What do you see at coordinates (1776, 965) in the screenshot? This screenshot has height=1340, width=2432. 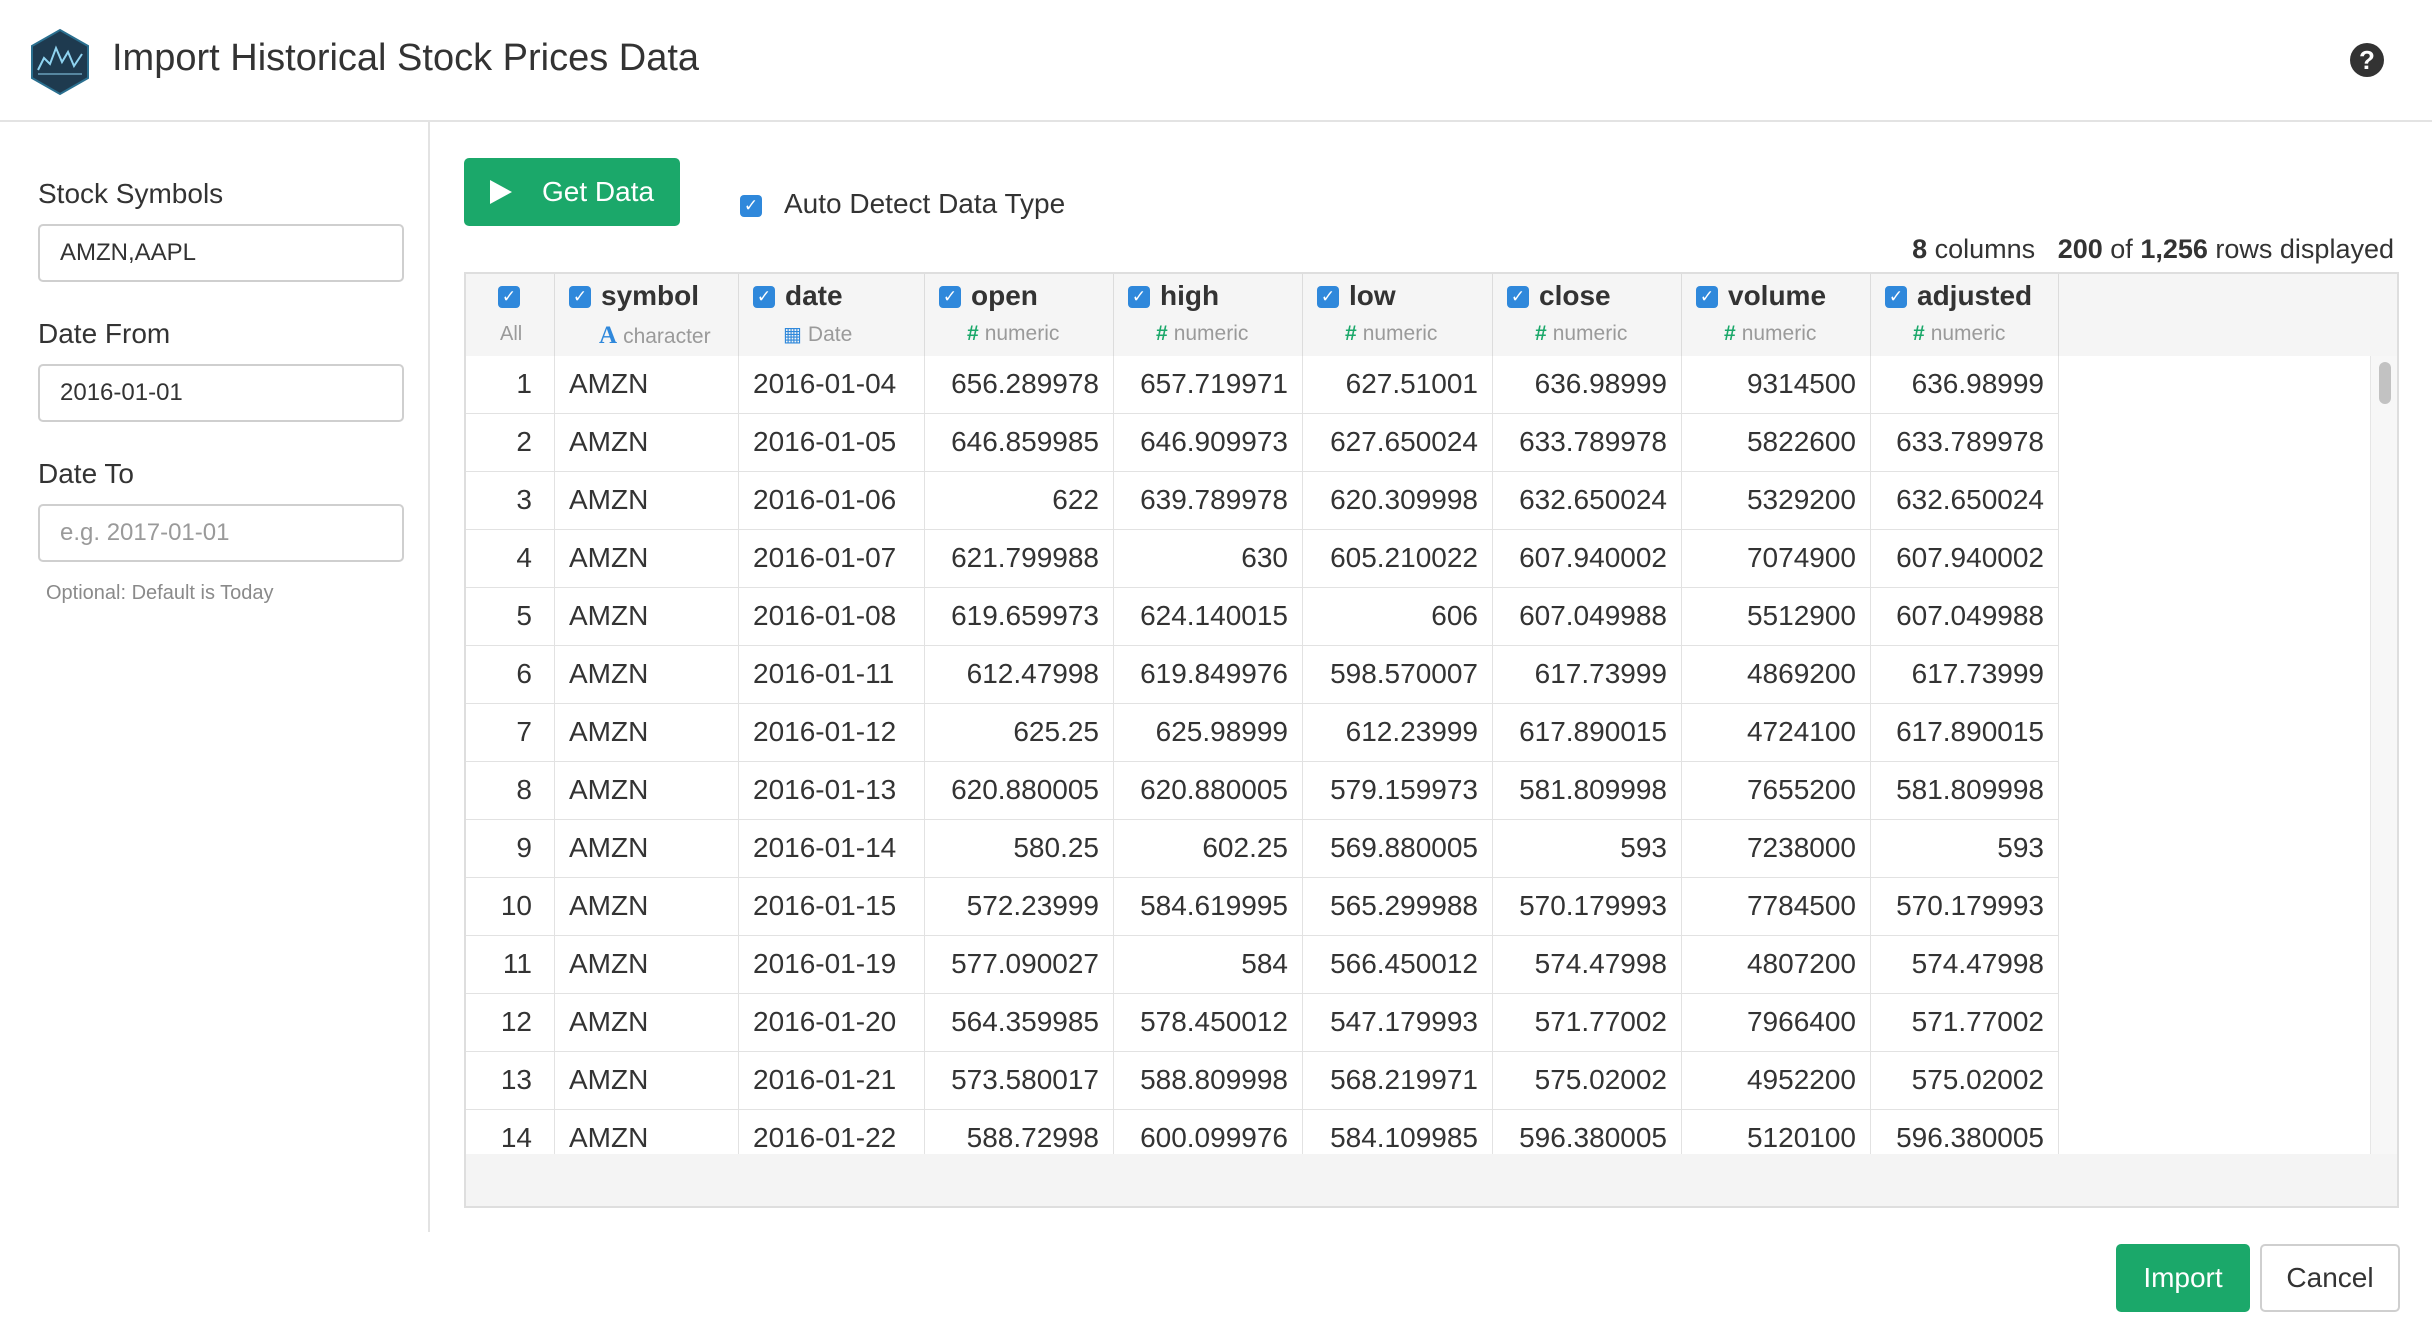 I see `cell-volume: 4807200` at bounding box center [1776, 965].